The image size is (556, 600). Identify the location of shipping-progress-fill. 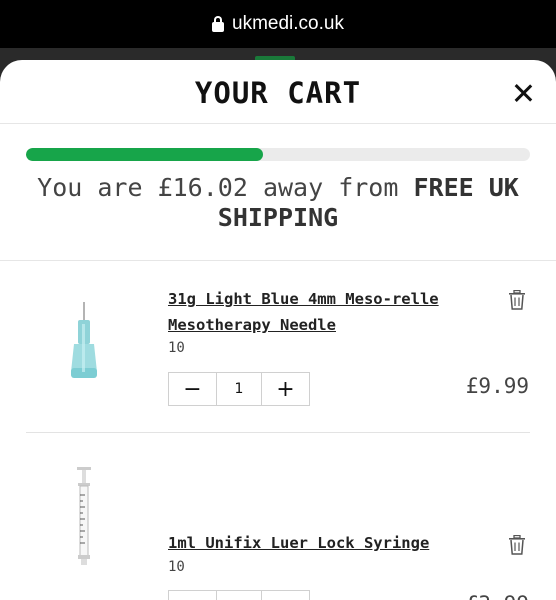
(144, 154).